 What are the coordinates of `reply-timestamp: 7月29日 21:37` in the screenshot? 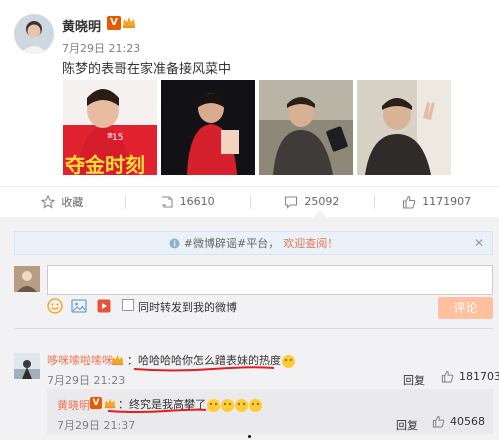 It's located at (96, 425).